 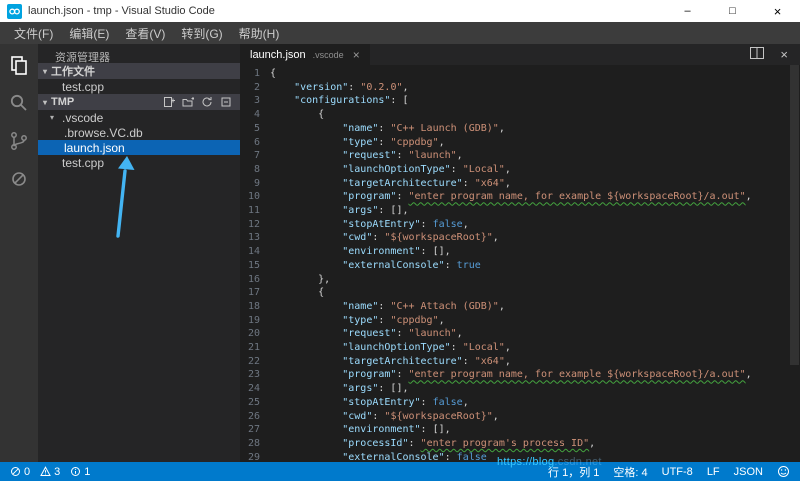 What do you see at coordinates (188, 102) in the screenshot?
I see `new-folder-icon` at bounding box center [188, 102].